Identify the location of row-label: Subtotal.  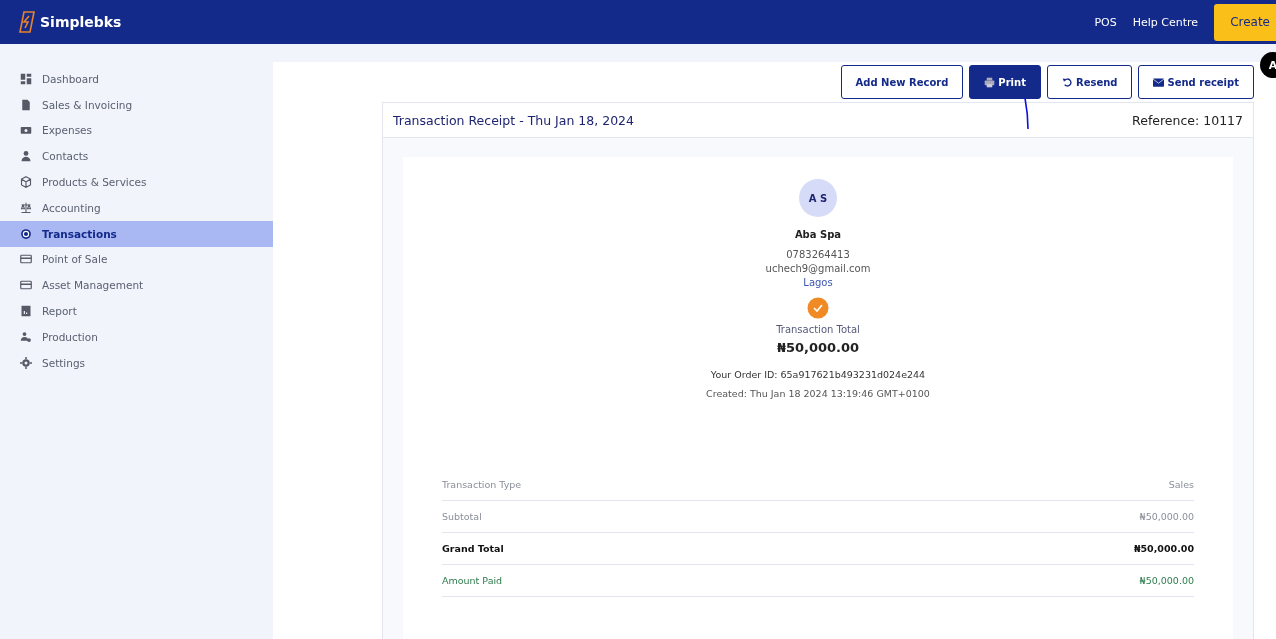
(462, 516).